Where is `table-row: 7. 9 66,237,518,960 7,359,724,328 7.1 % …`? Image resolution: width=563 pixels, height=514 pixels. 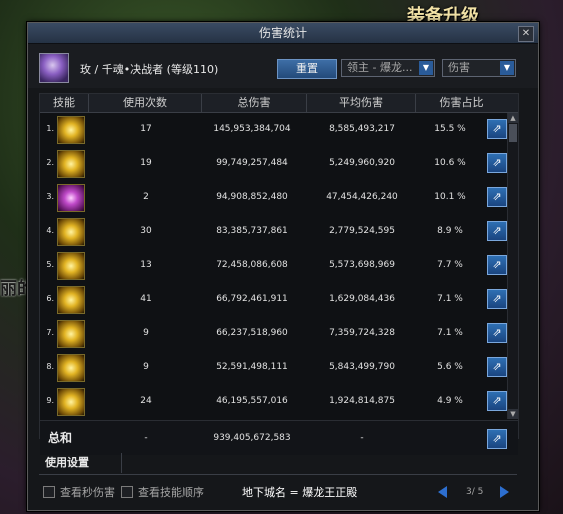
table-row: 7. 9 66,237,518,960 7,359,724,328 7.1 % … is located at coordinates (273, 333).